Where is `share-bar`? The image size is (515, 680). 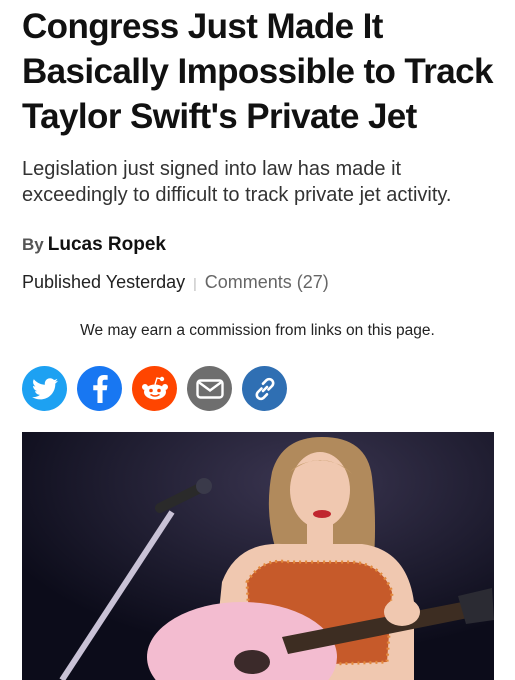 share-bar is located at coordinates (154, 388).